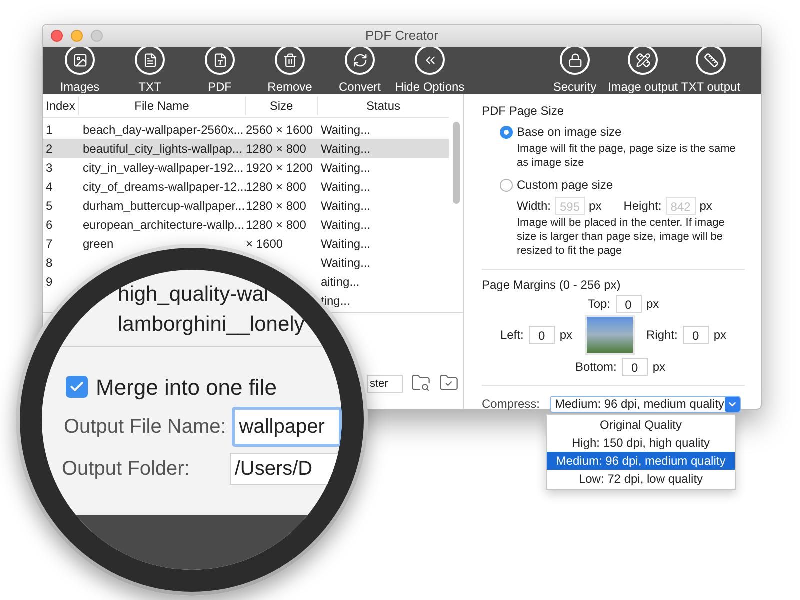 The image size is (800, 600). Describe the element at coordinates (641, 443) in the screenshot. I see `dropdown-option: High: 150 dpi, high quality` at that location.